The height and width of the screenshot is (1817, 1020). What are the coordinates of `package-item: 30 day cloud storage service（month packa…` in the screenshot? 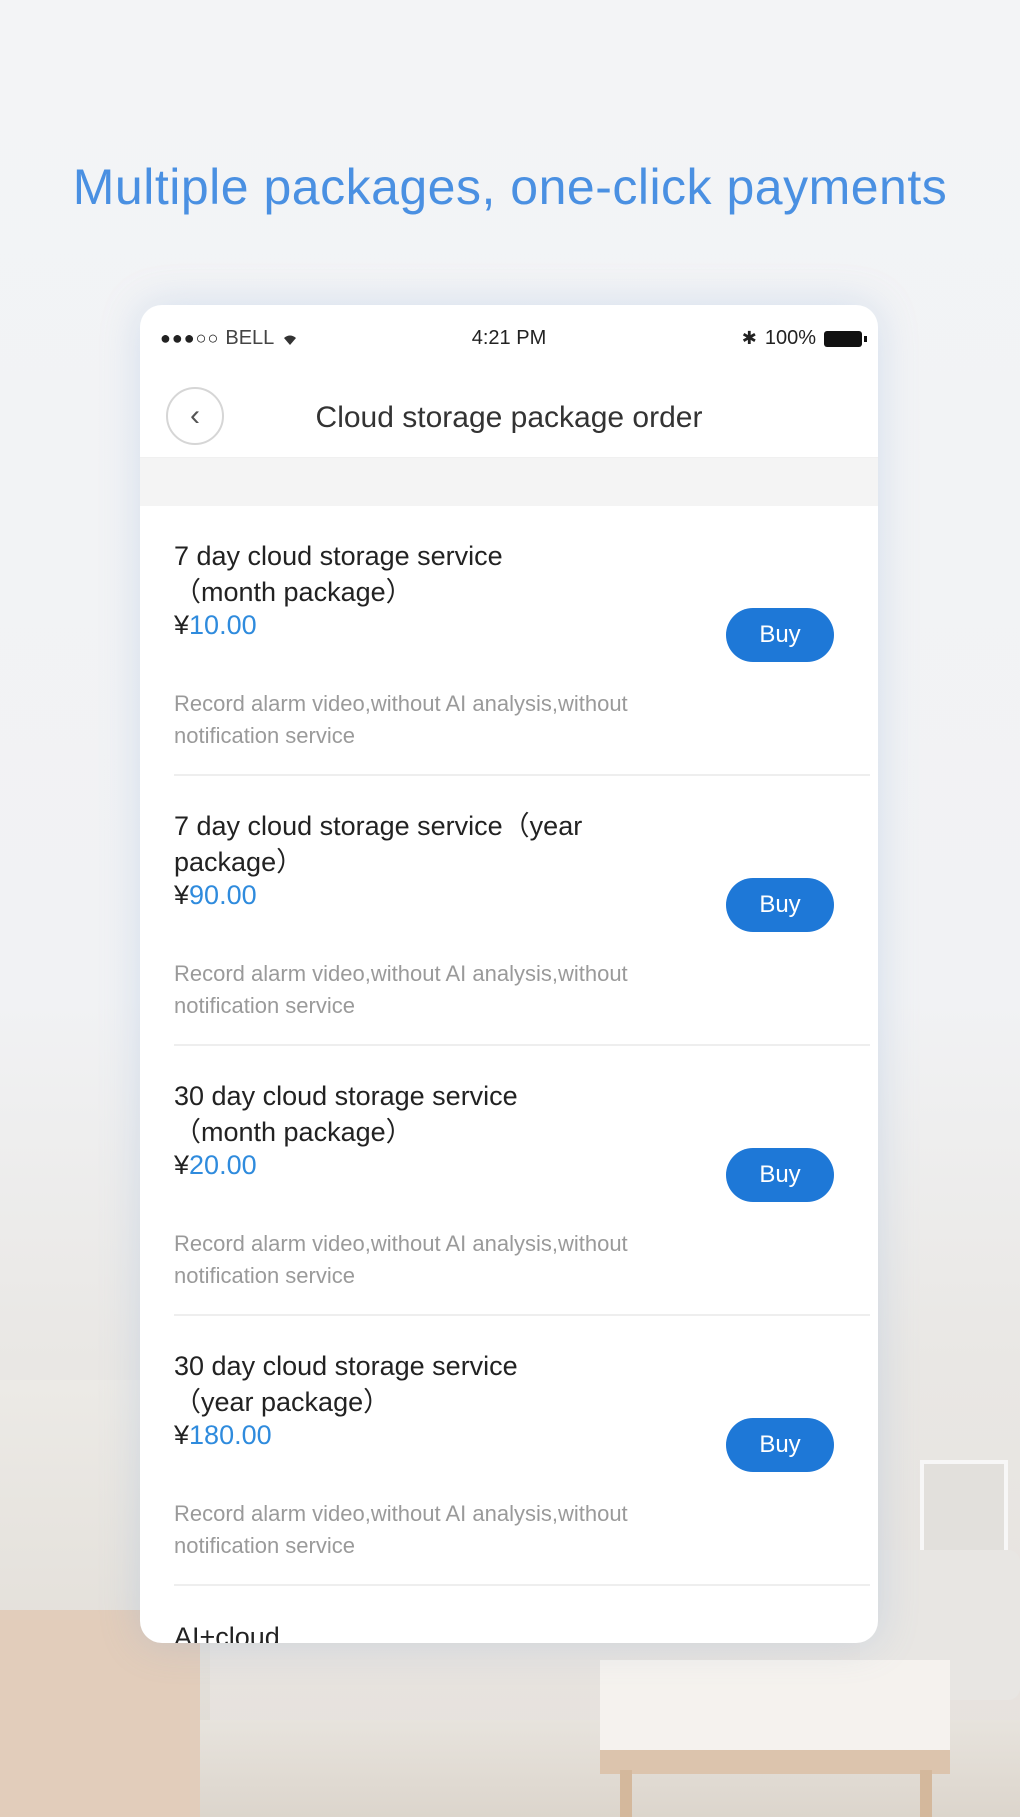 It's located at (522, 1181).